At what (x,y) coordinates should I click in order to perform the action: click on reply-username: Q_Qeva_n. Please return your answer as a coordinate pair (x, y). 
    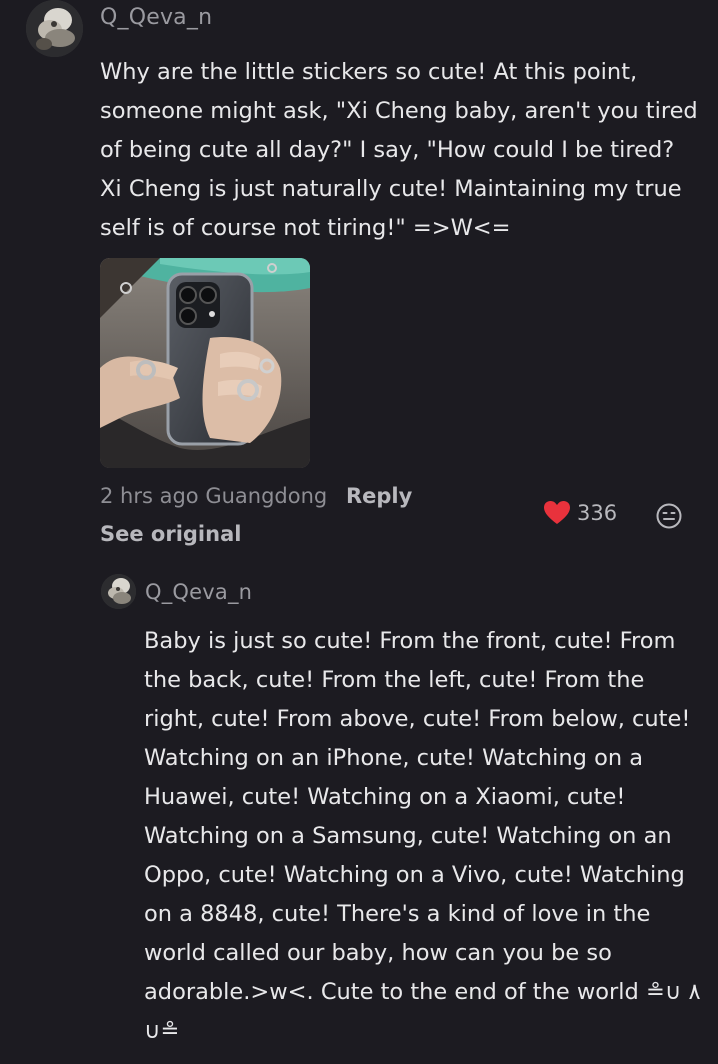
    Looking at the image, I should click on (198, 592).